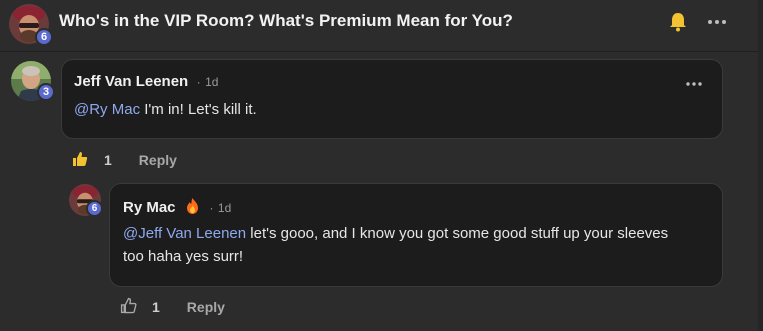 Image resolution: width=763 pixels, height=331 pixels. Describe the element at coordinates (156, 307) in the screenshot. I see `reply-like-count: 1` at that location.